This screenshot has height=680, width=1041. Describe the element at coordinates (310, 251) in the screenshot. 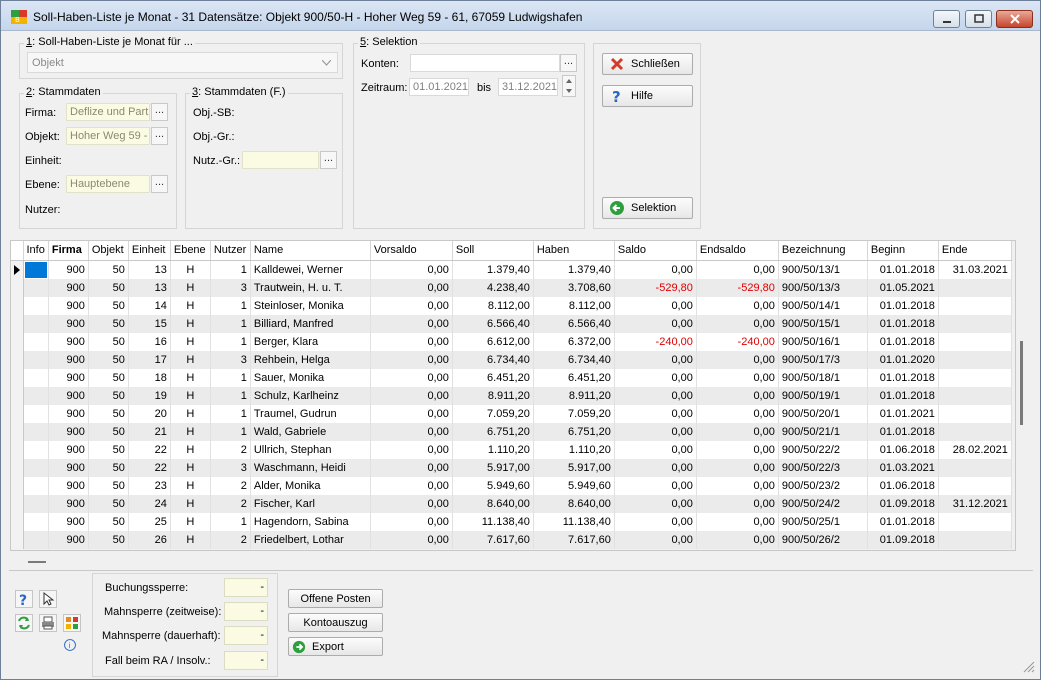

I see `column-header-name: Name` at that location.